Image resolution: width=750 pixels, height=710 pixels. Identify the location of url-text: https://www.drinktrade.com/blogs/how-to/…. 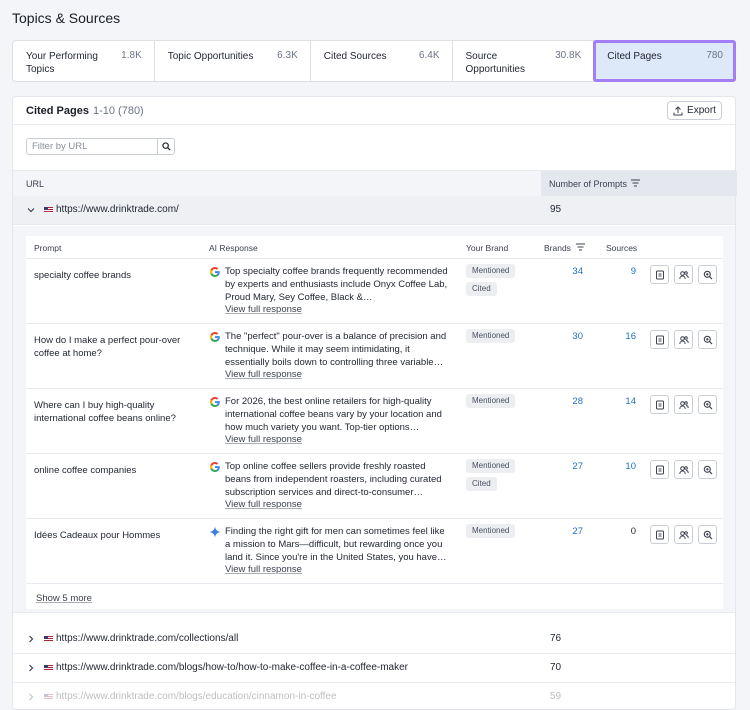
(232, 667).